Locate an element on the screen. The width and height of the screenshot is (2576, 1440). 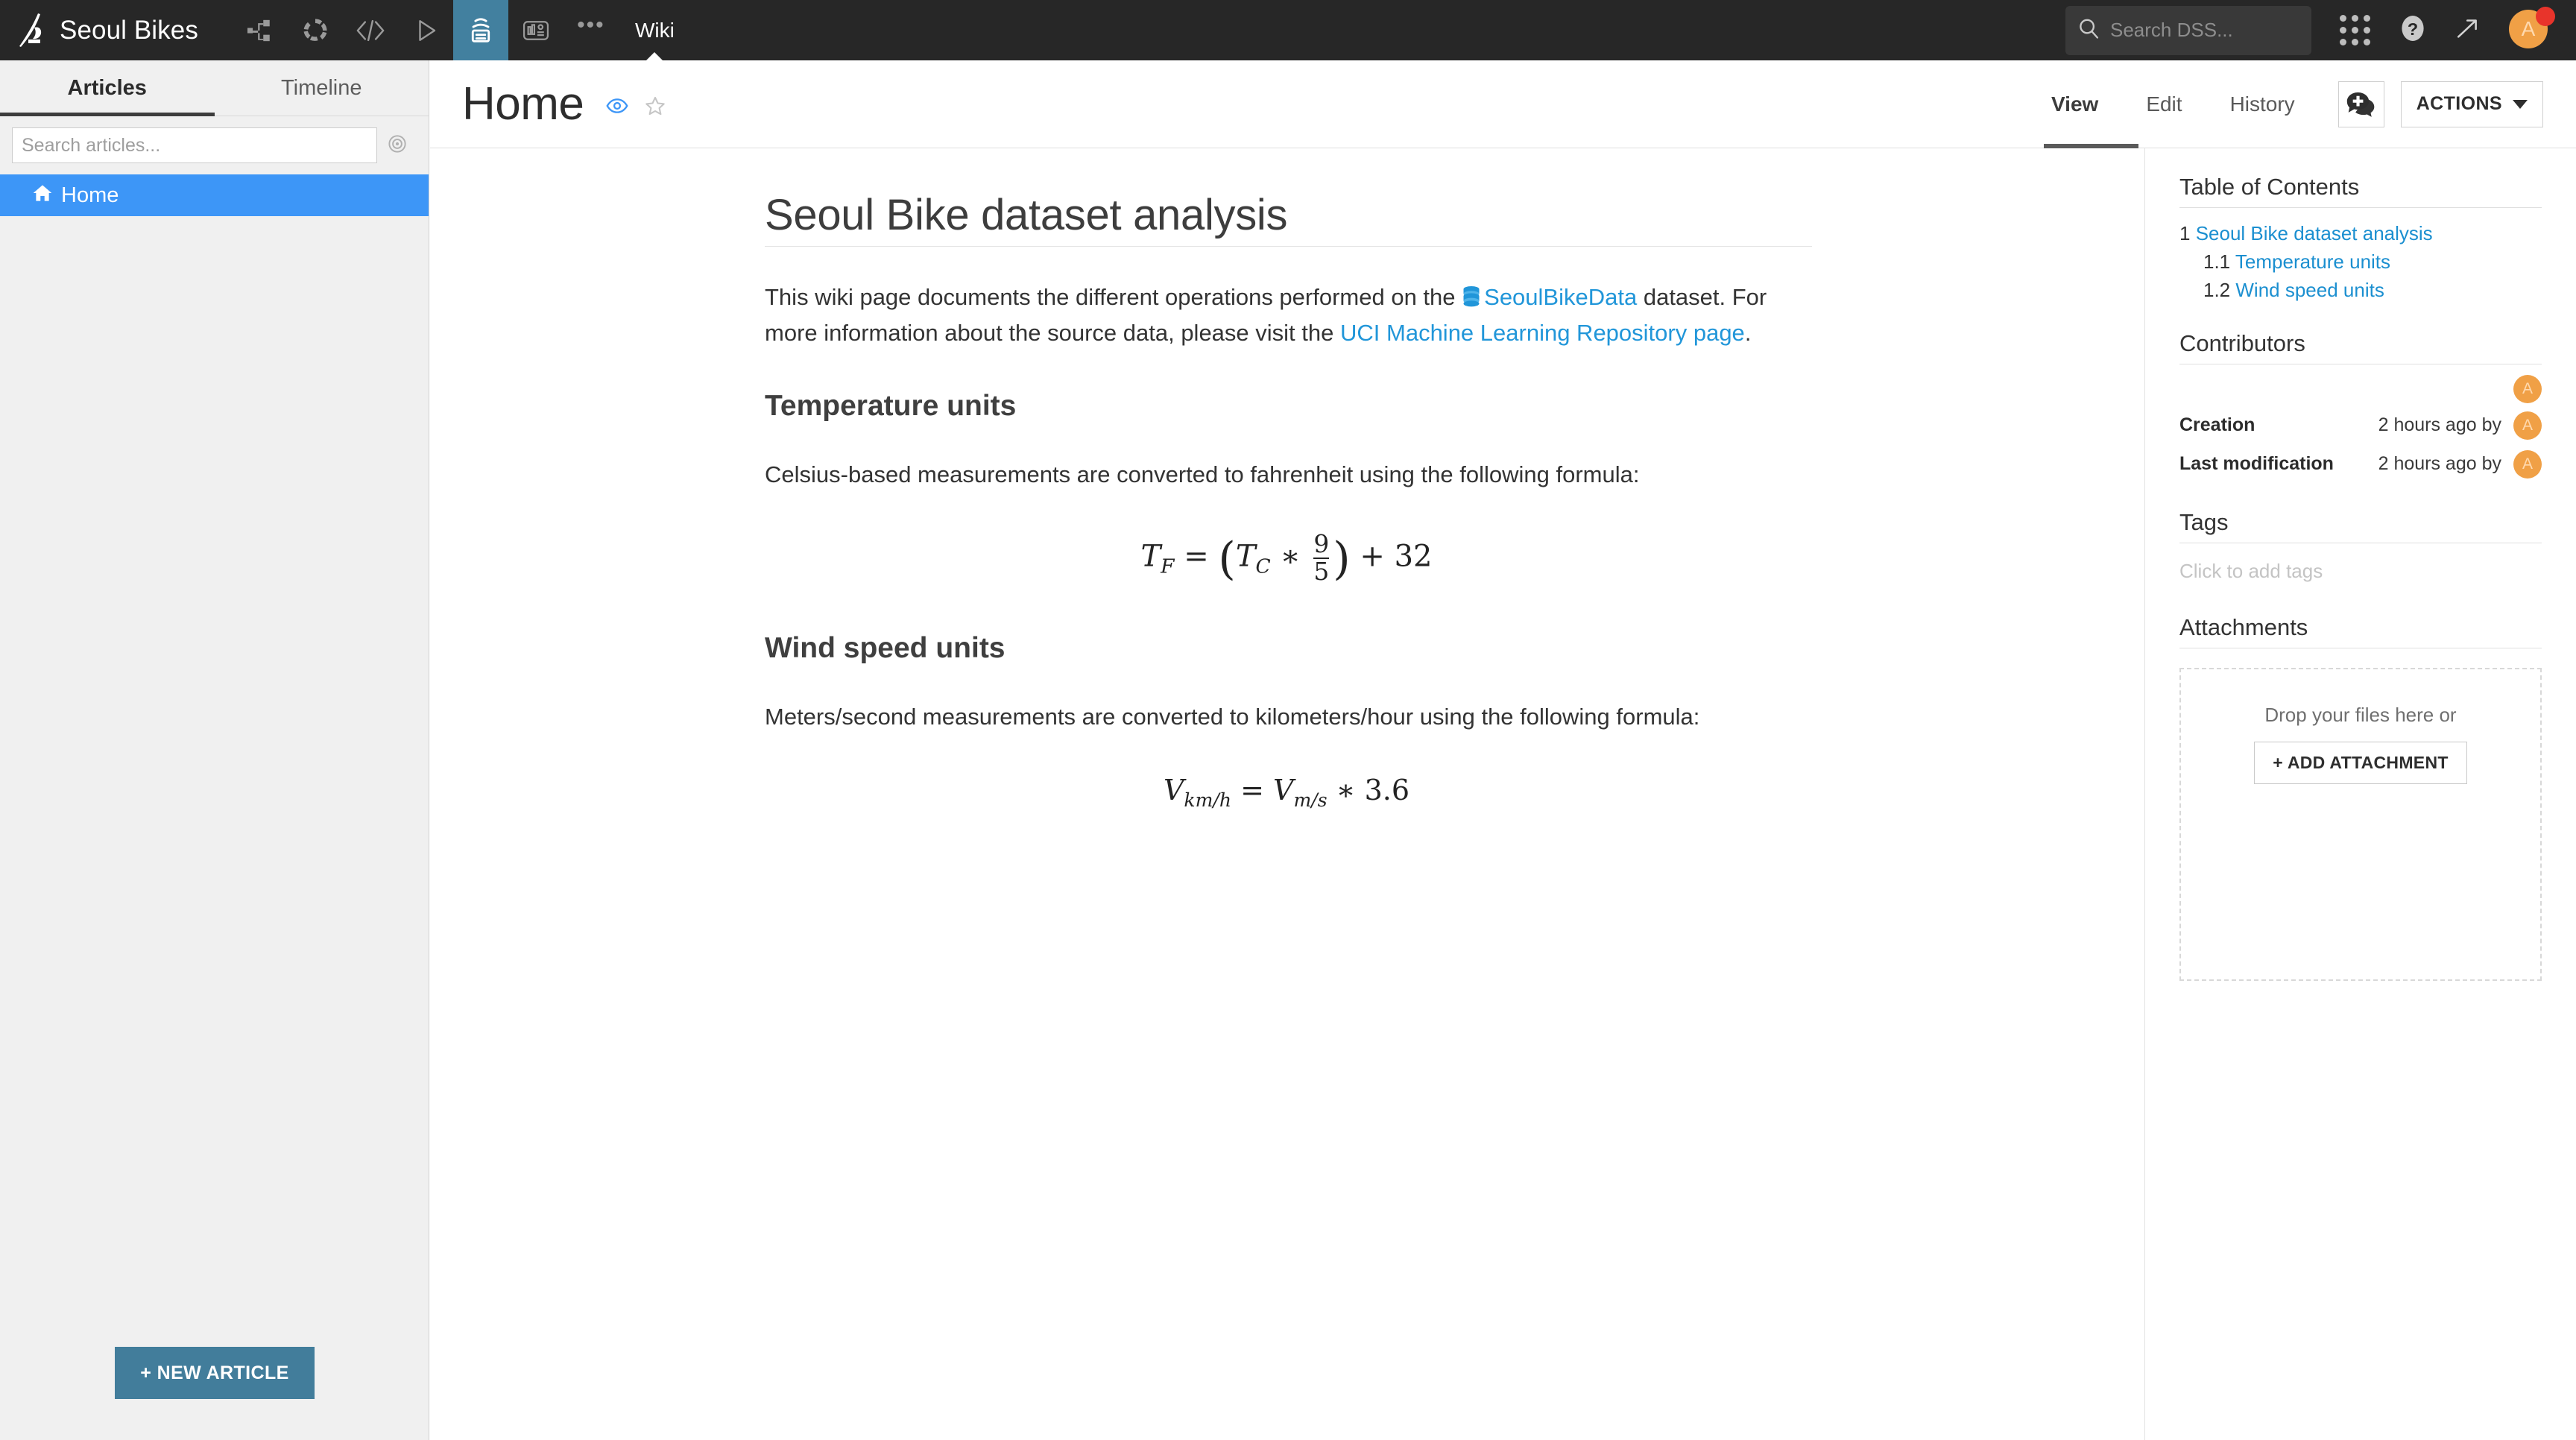
apps-grid-icon is located at coordinates (2355, 30).